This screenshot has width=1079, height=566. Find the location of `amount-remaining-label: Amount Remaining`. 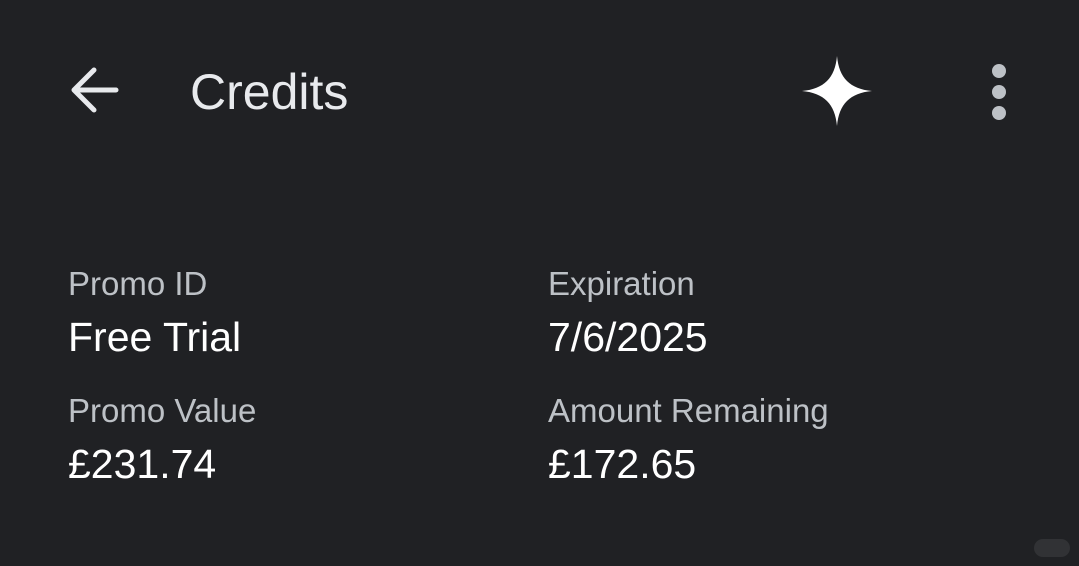

amount-remaining-label: Amount Remaining is located at coordinates (688, 410).